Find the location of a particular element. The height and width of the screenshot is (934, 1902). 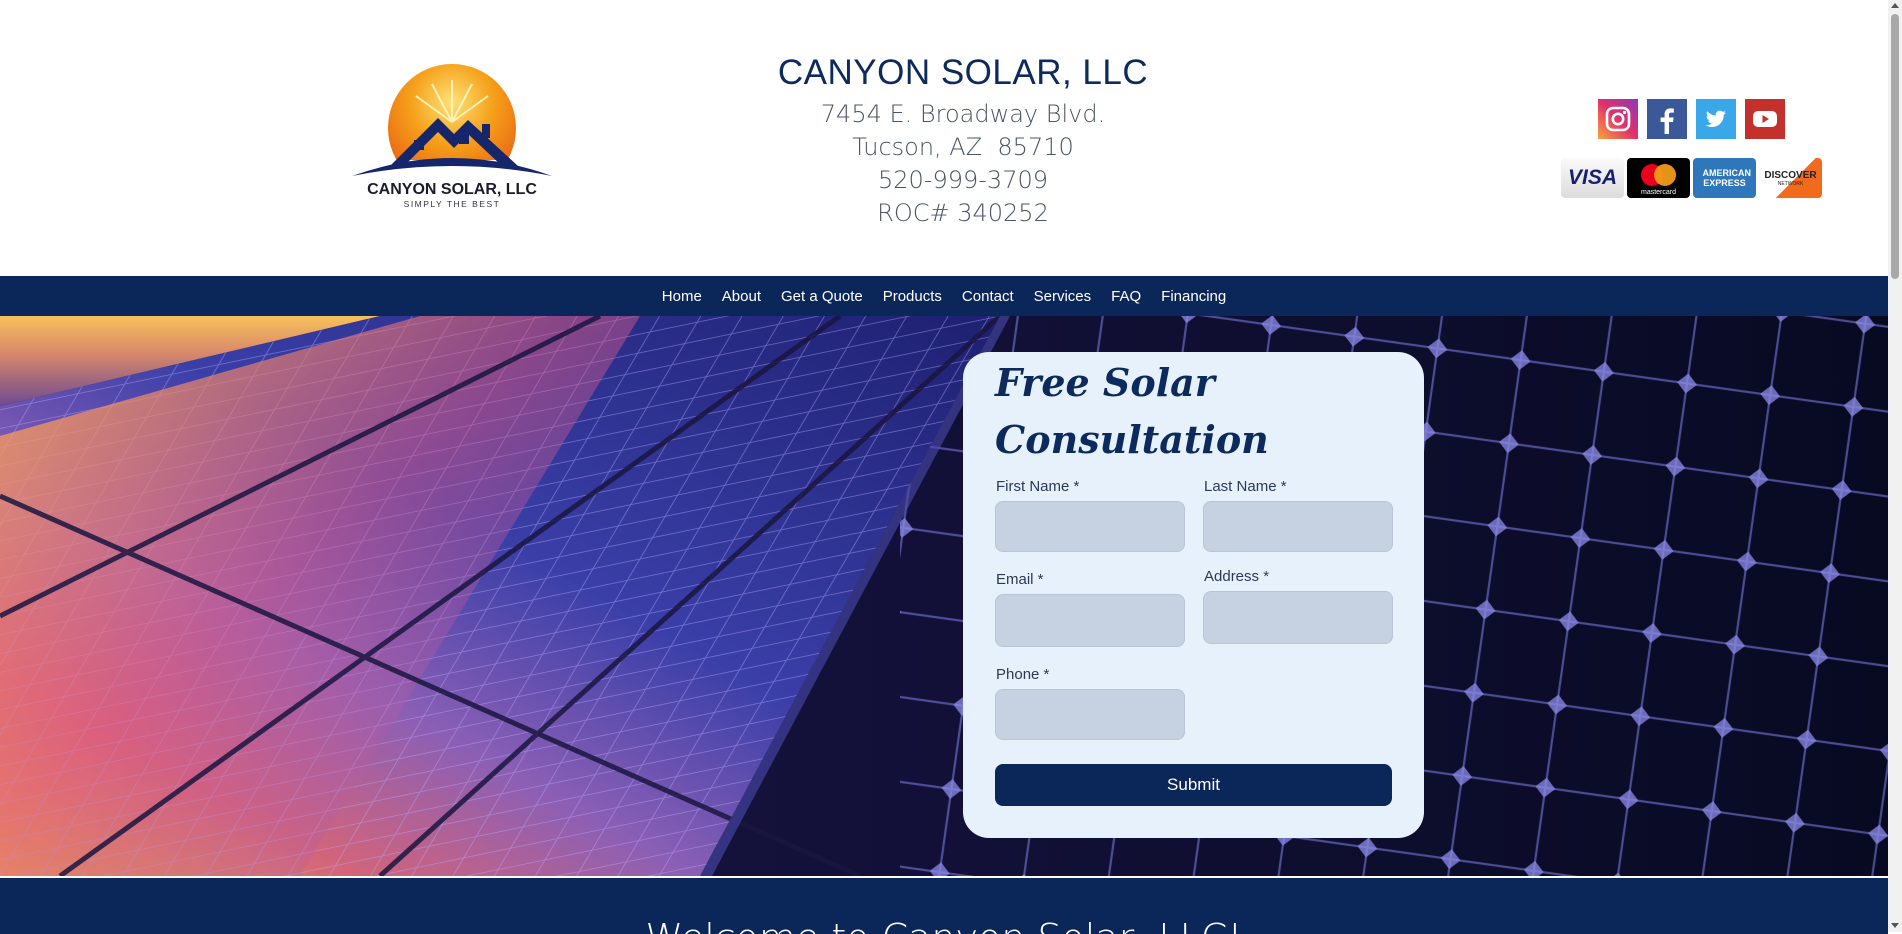

nav-services: Services is located at coordinates (1063, 296).